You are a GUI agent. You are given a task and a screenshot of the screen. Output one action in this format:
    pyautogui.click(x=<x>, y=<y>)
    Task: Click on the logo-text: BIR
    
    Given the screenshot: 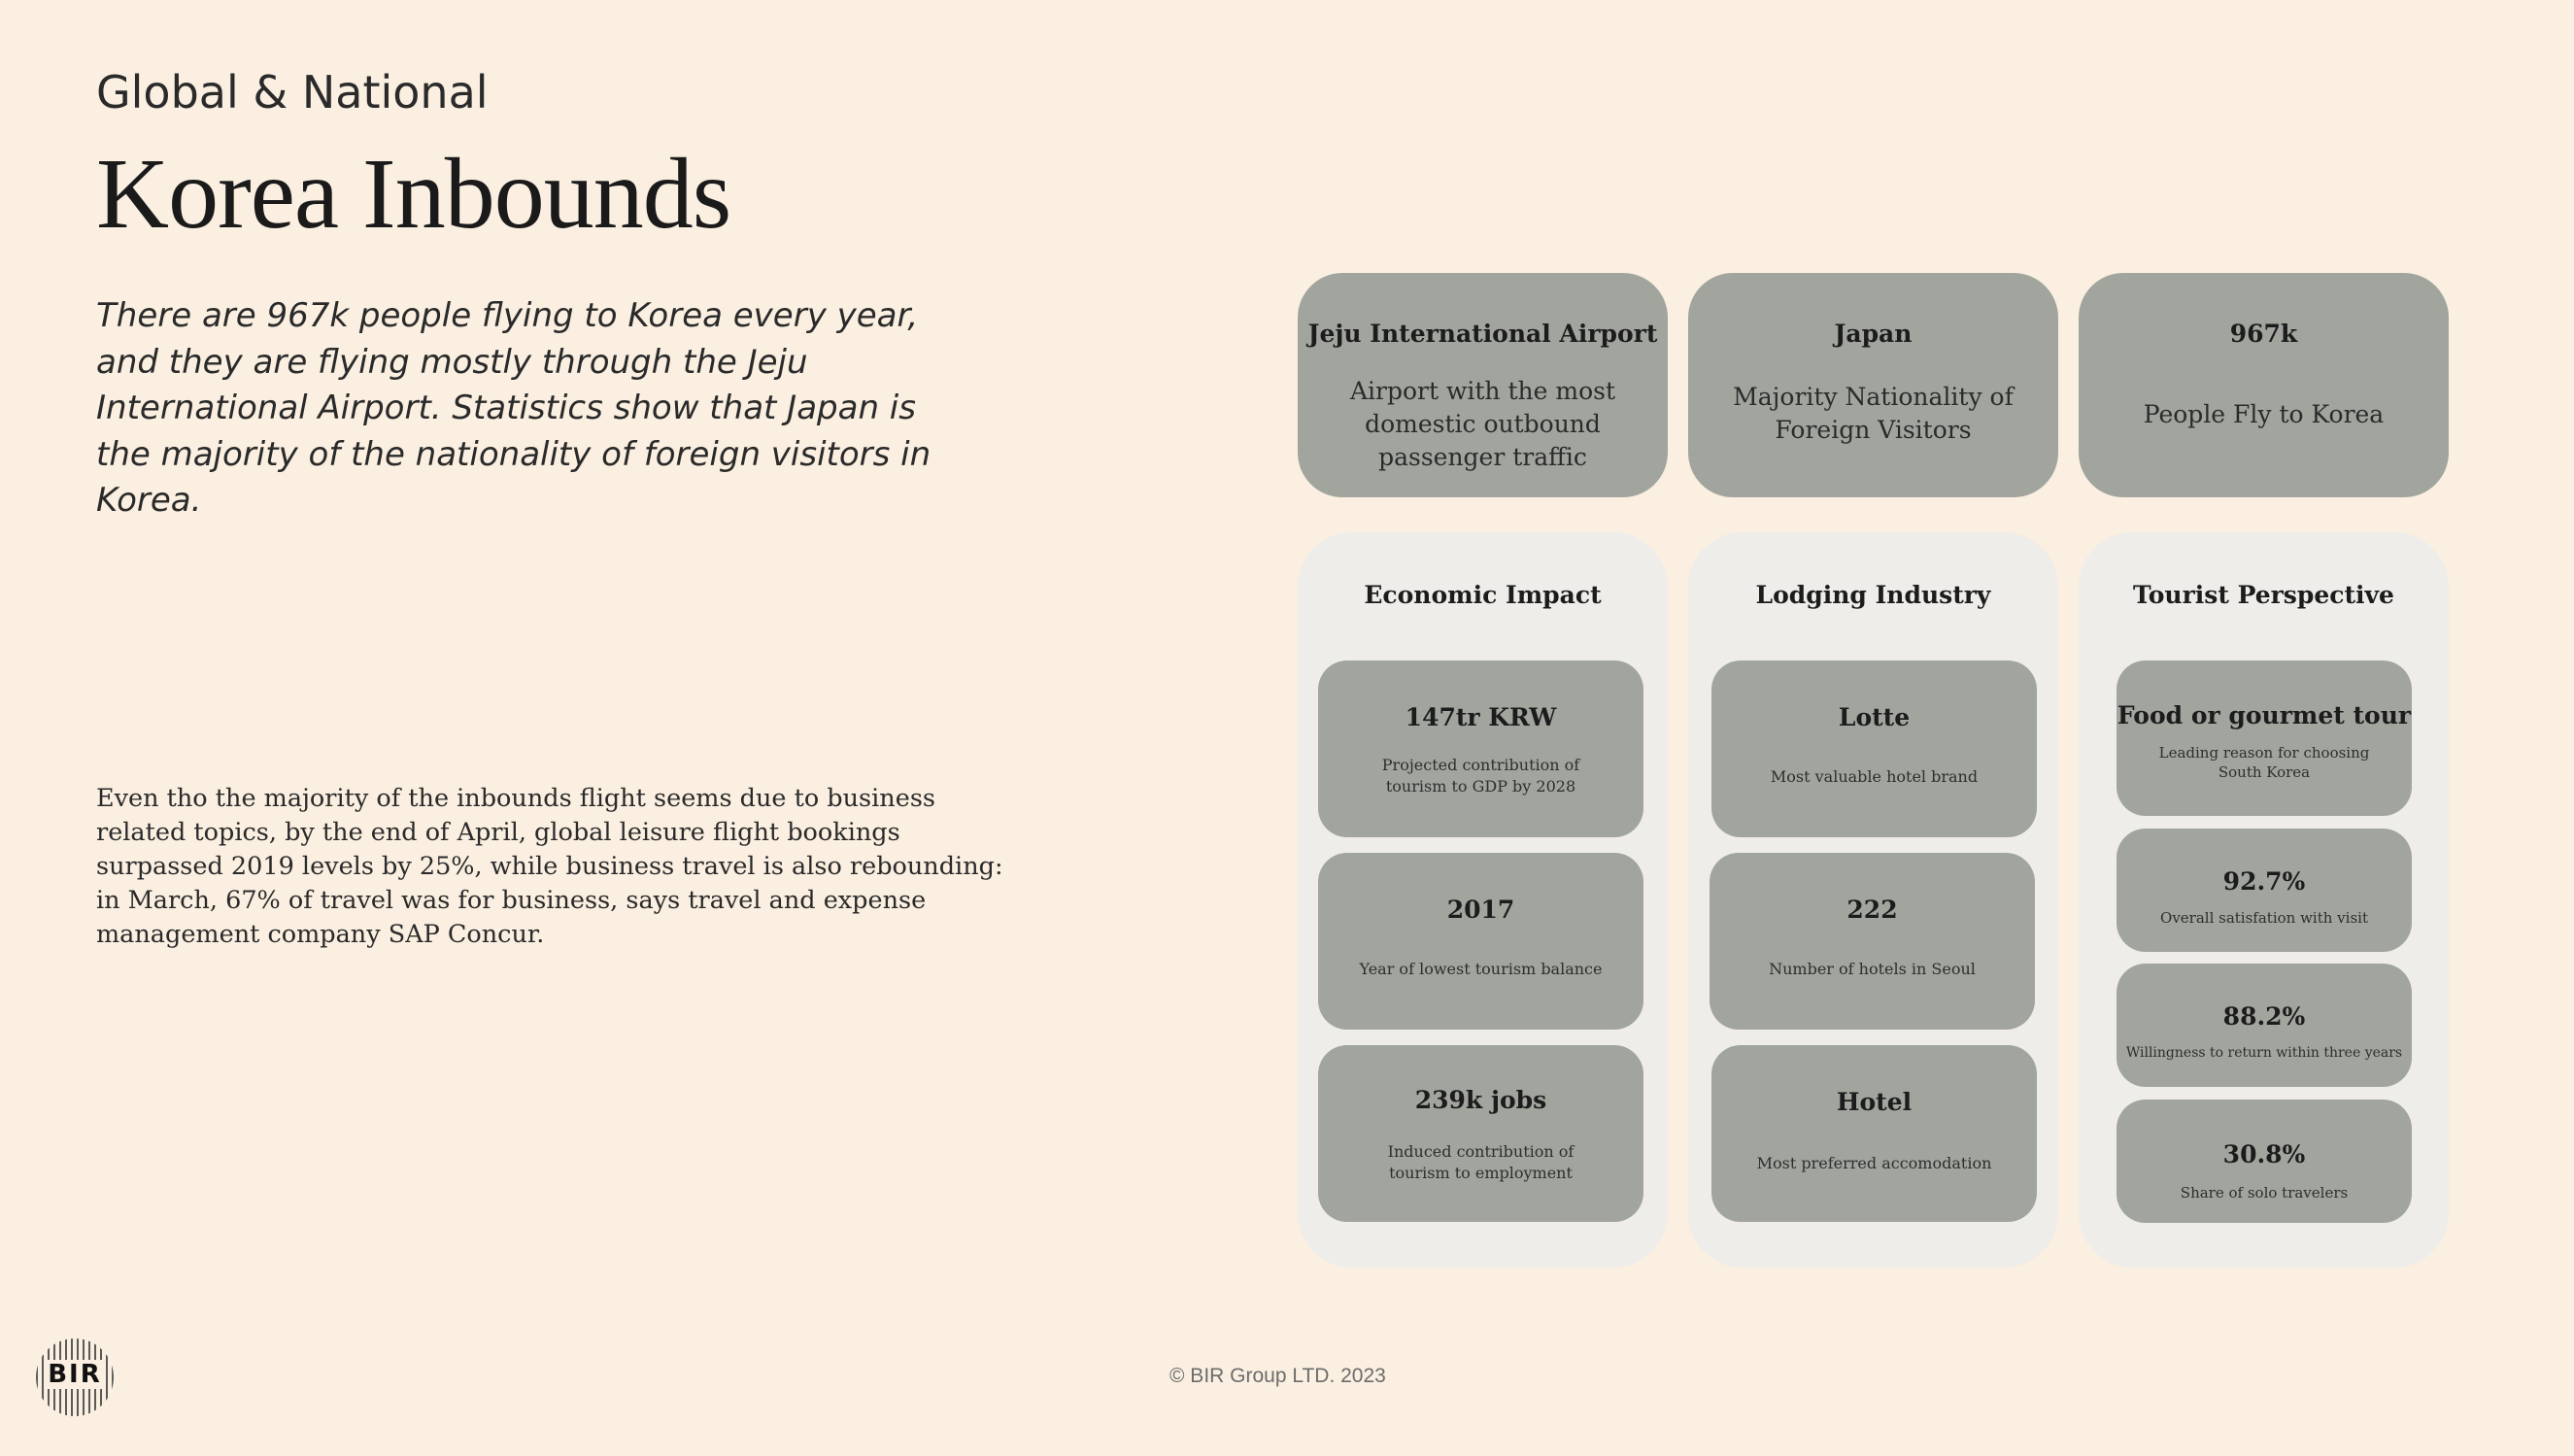 What is the action you would take?
    pyautogui.click(x=75, y=1374)
    